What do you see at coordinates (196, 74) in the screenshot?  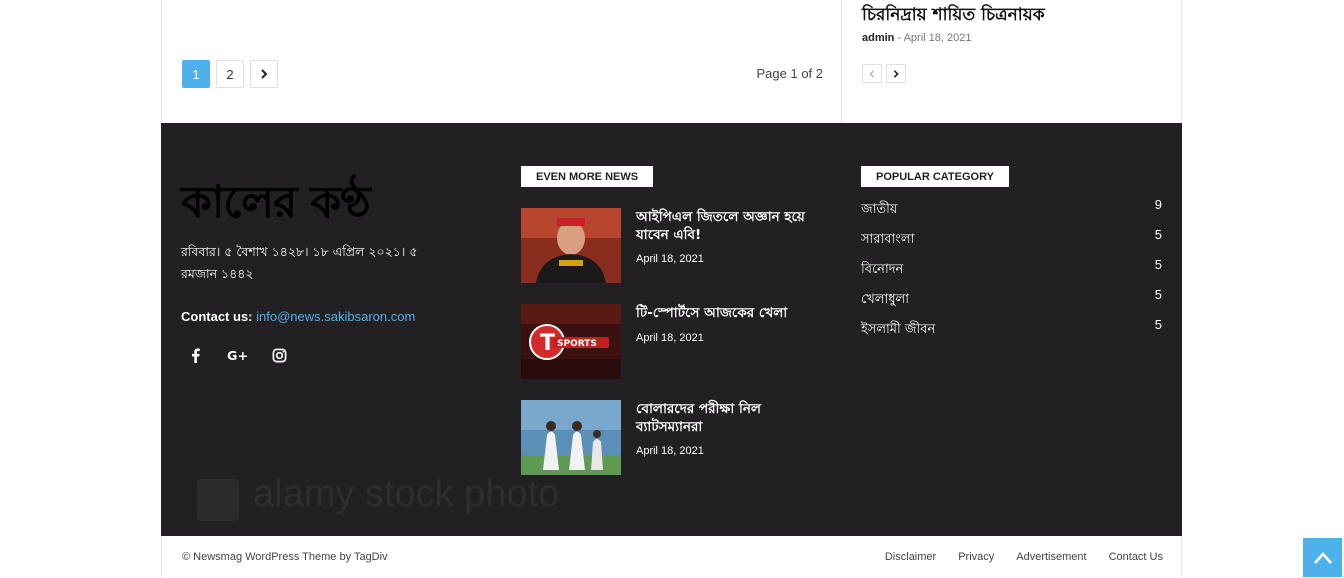 I see `page-1-button: 1` at bounding box center [196, 74].